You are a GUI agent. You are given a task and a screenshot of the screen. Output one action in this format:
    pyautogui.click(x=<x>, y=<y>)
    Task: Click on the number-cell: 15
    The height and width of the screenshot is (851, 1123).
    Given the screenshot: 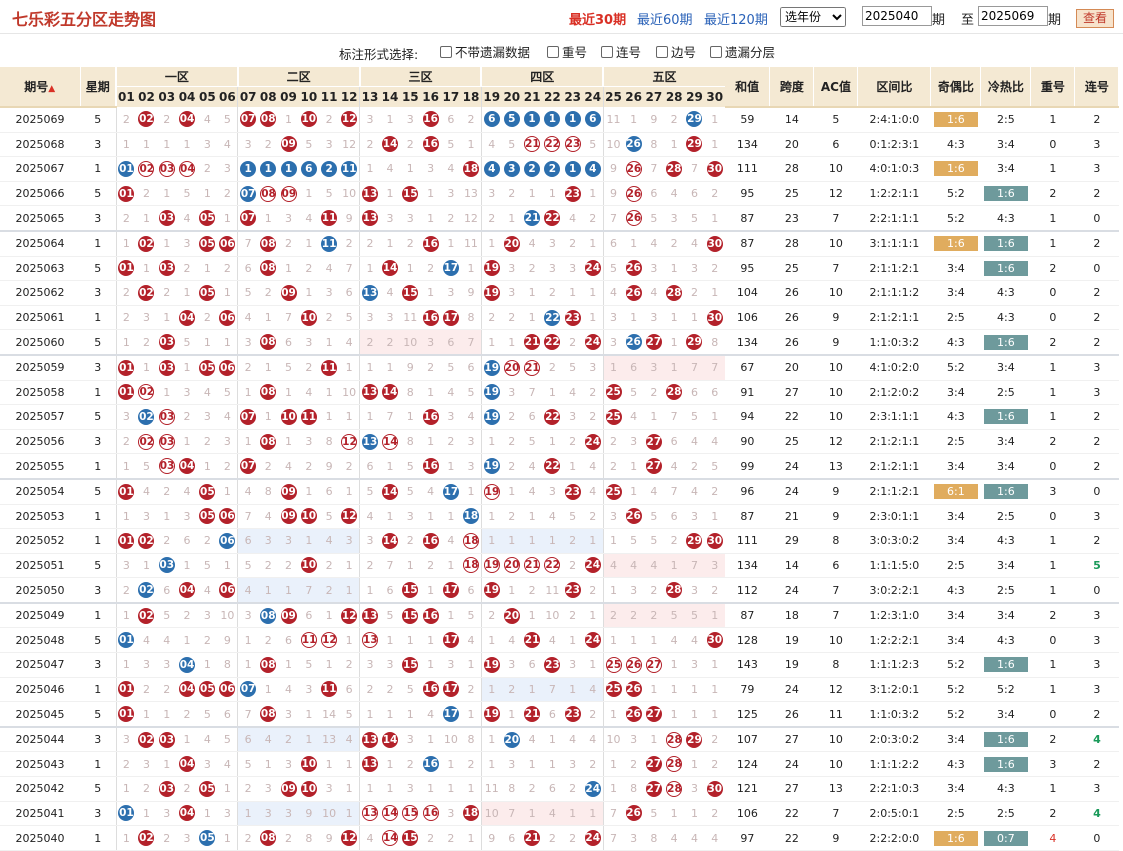 What is the action you would take?
    pyautogui.click(x=410, y=194)
    